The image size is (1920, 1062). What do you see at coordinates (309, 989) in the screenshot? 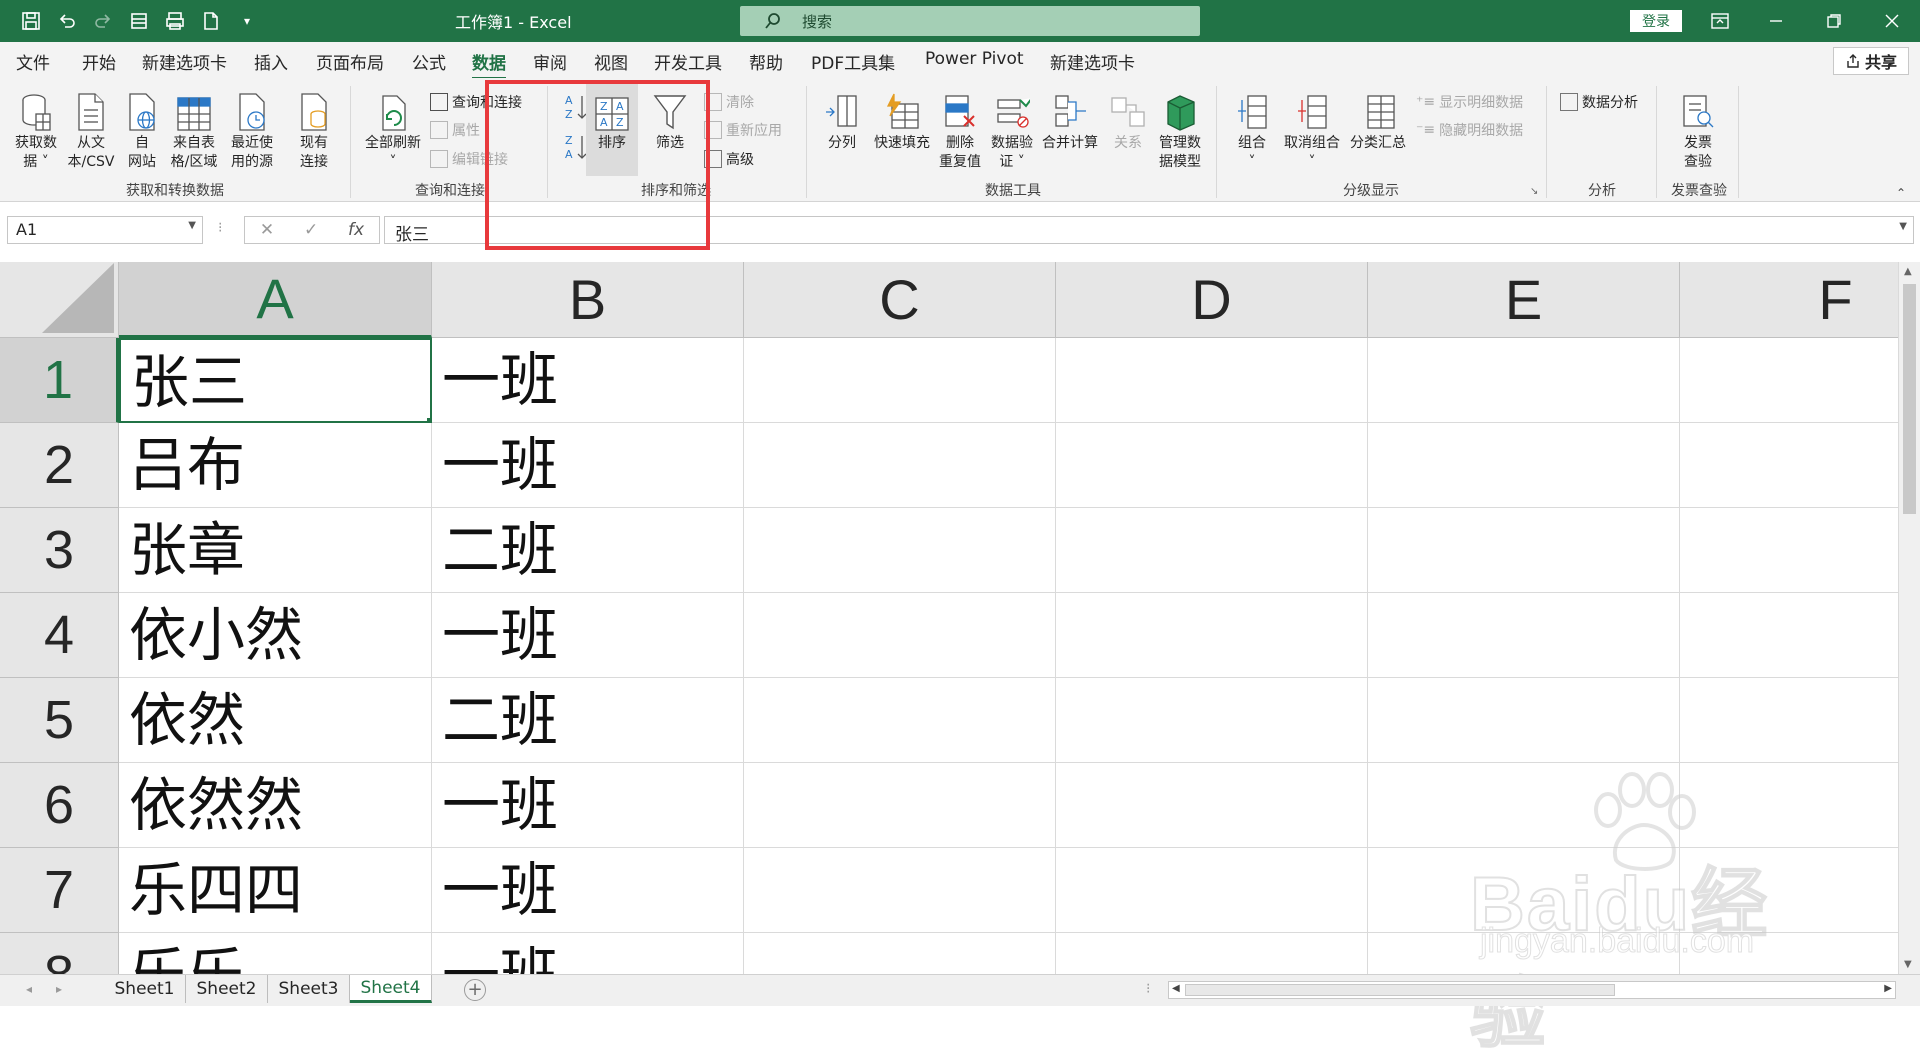
I see `sheet-tab-sheet3: Sheet3` at bounding box center [309, 989].